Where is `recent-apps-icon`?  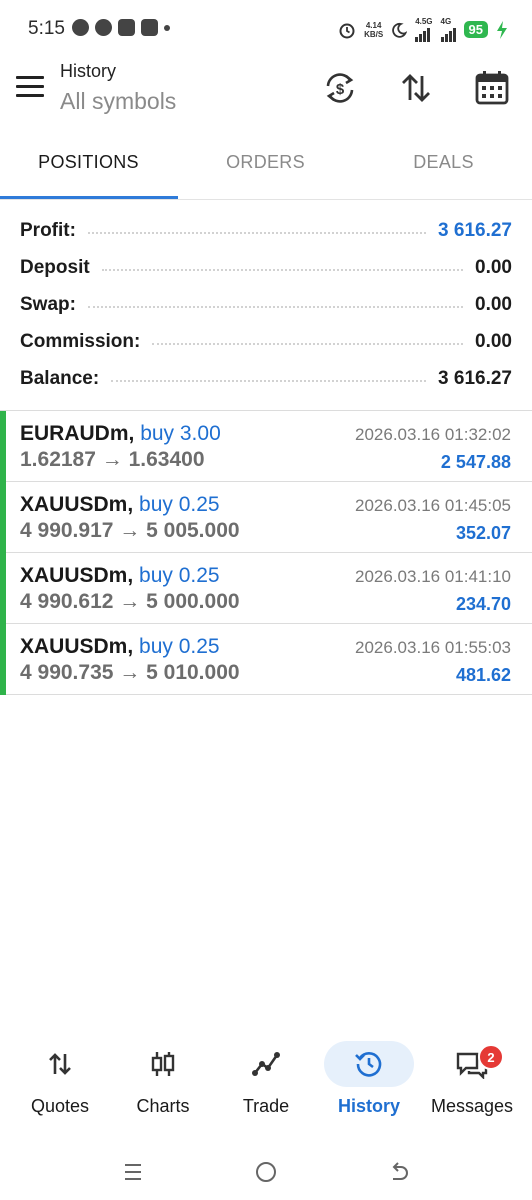 recent-apps-icon is located at coordinates (133, 1172).